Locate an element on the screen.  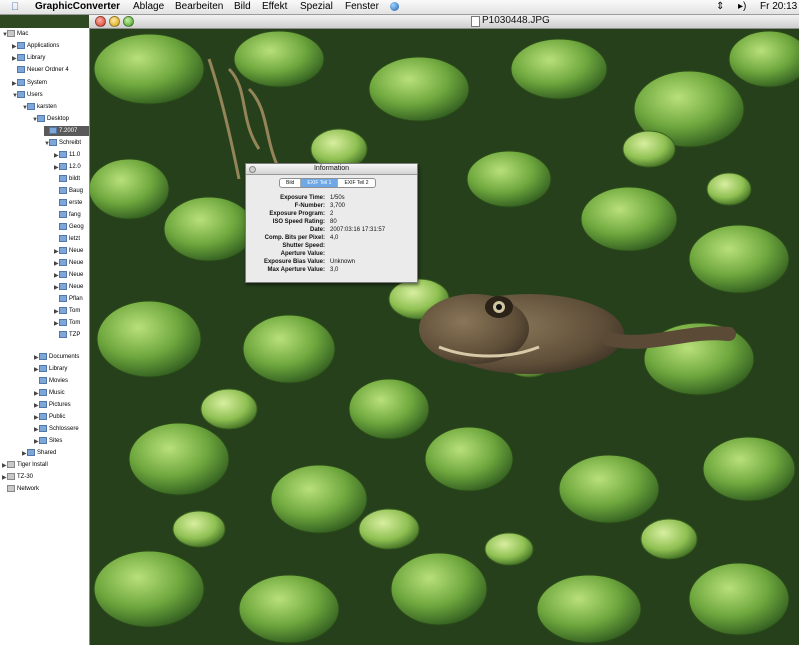
sidebar-item-letzt: letzt is located at coordinates (67, 239).